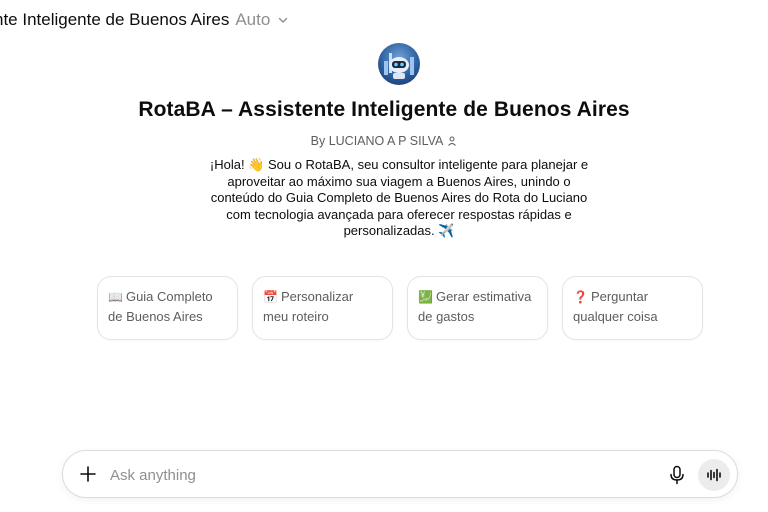 The width and height of the screenshot is (768, 512). I want to click on book-icon: 📖, so click(115, 297).